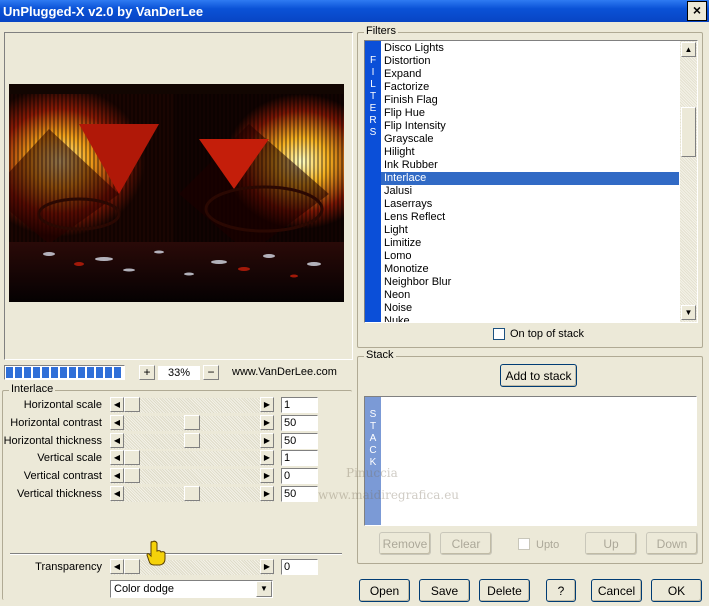 The height and width of the screenshot is (606, 709). Describe the element at coordinates (373, 72) in the screenshot. I see `tab-letter: I` at that location.